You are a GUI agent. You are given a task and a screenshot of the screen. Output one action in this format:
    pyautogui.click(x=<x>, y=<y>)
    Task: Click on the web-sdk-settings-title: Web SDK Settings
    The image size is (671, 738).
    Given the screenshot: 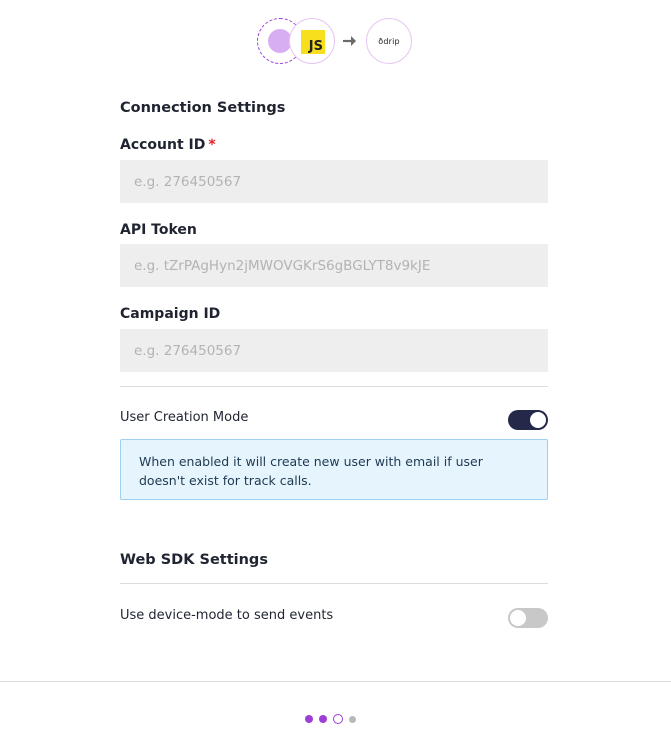 What is the action you would take?
    pyautogui.click(x=194, y=560)
    